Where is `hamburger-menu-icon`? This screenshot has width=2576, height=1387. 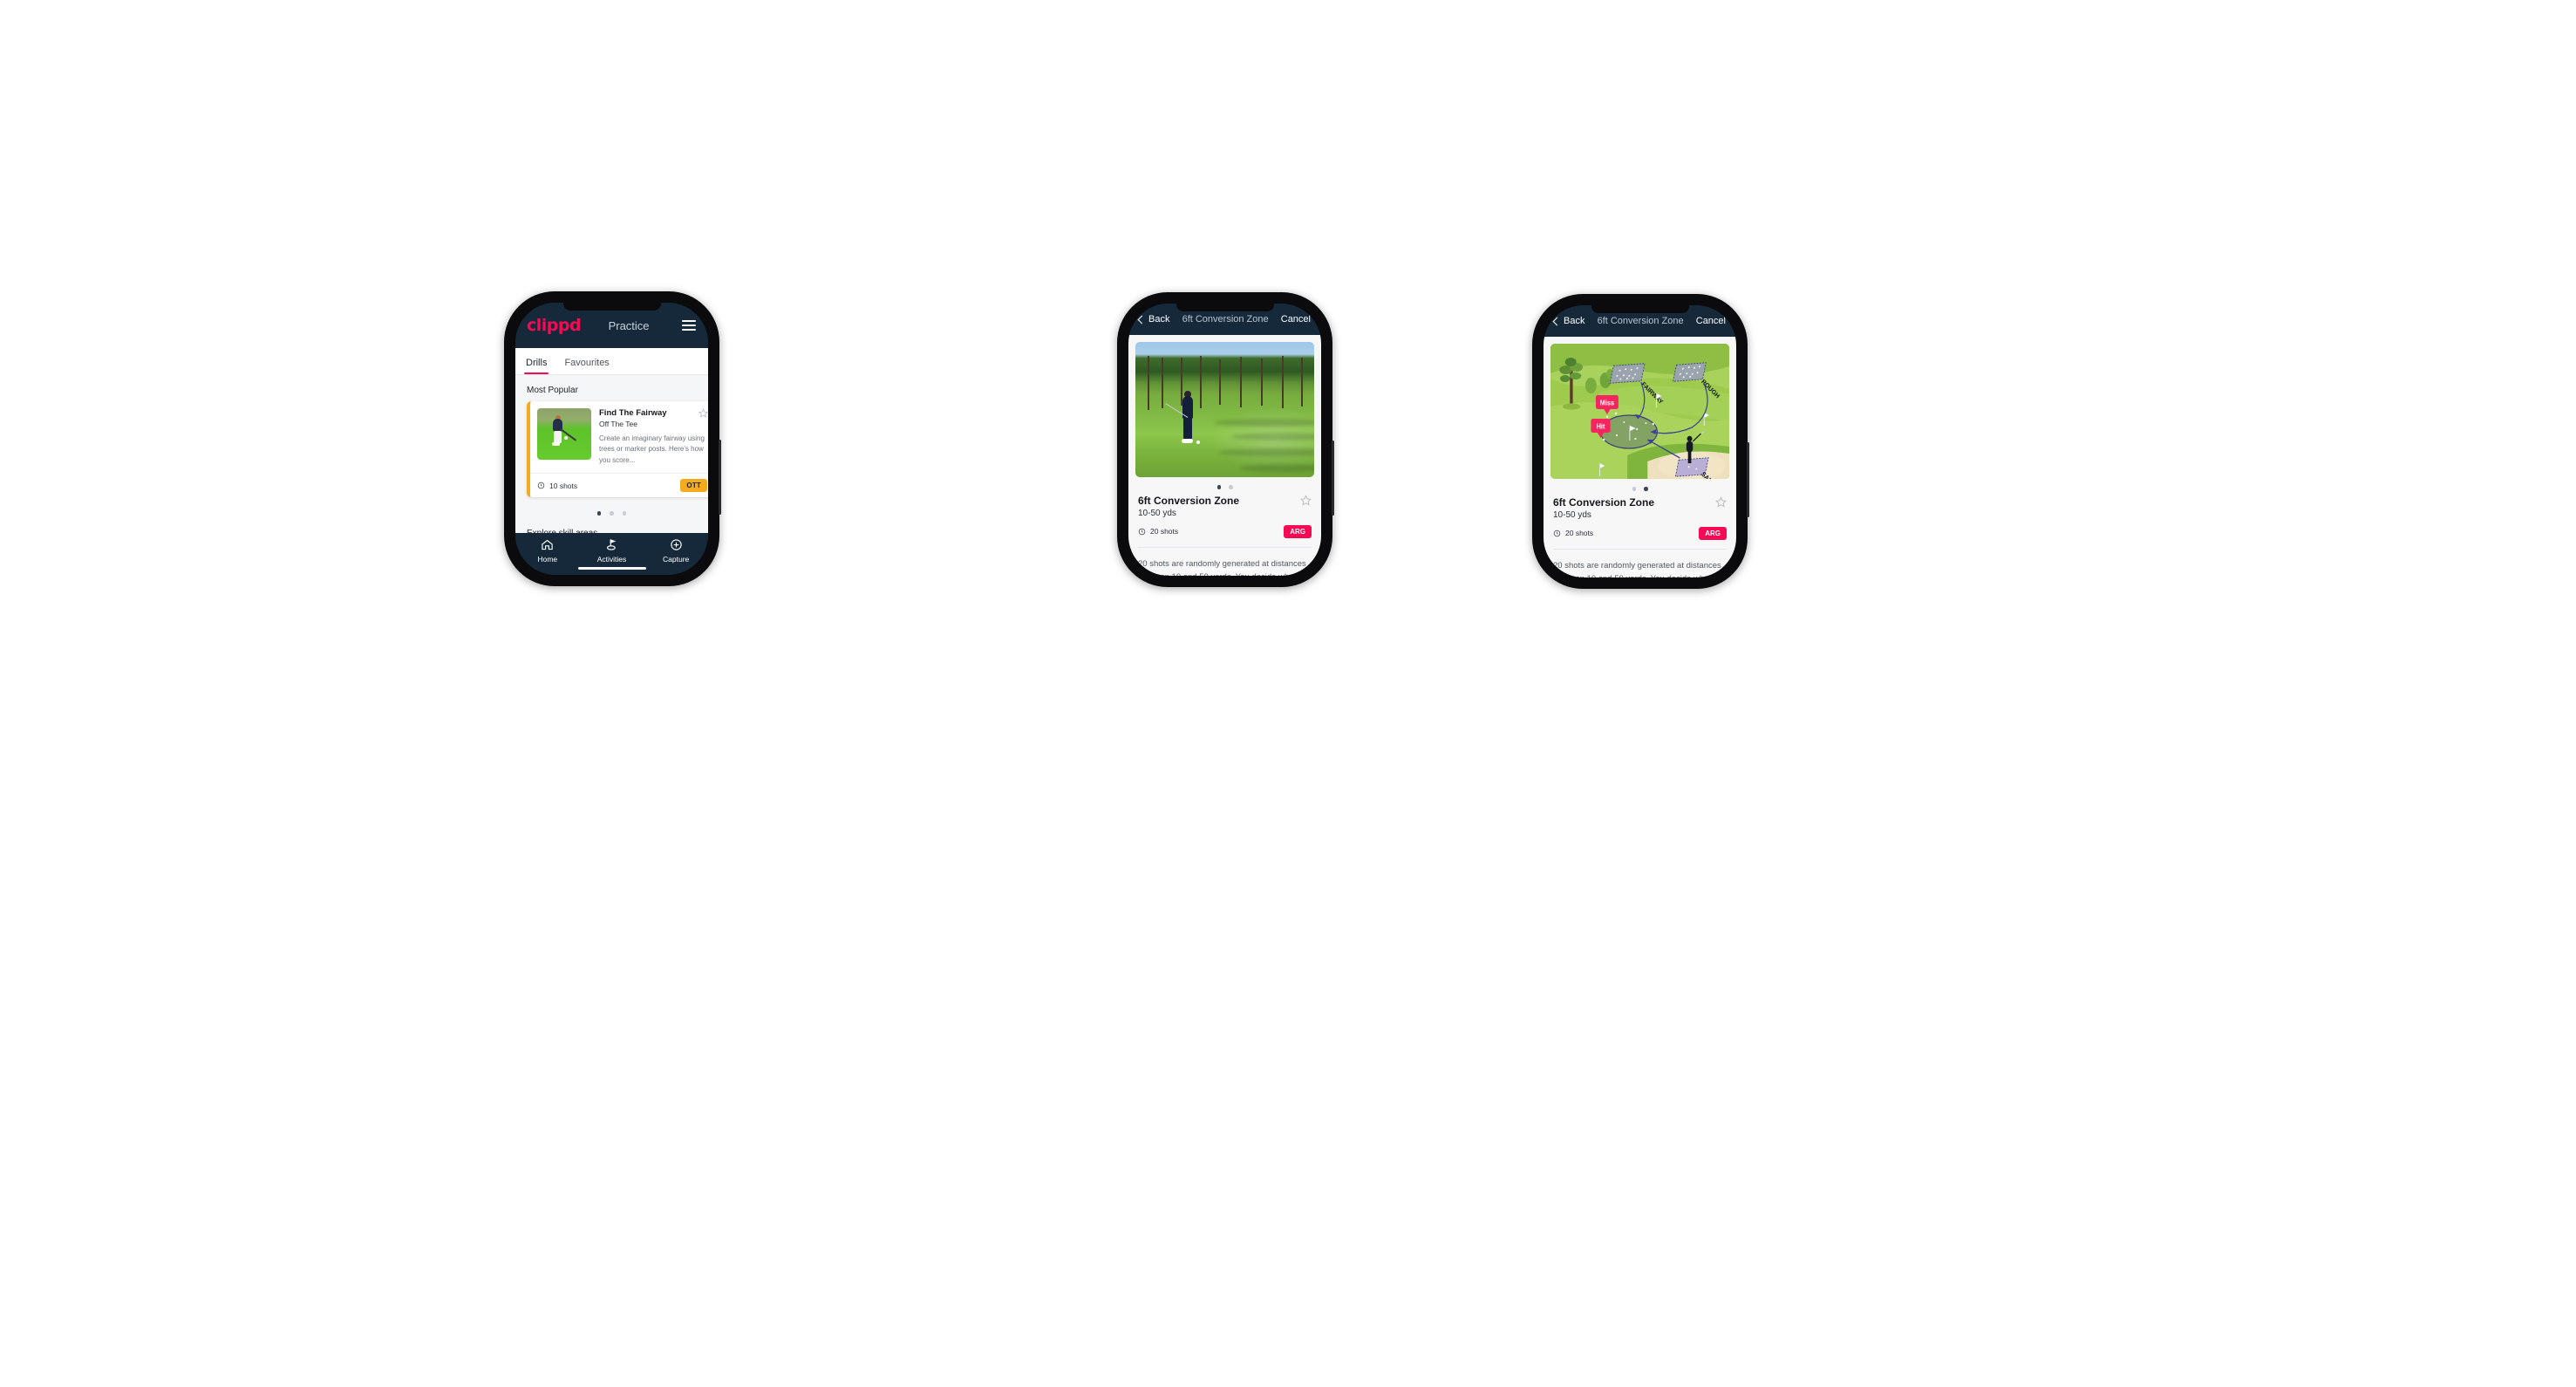
hamburger-menu-icon is located at coordinates (689, 325).